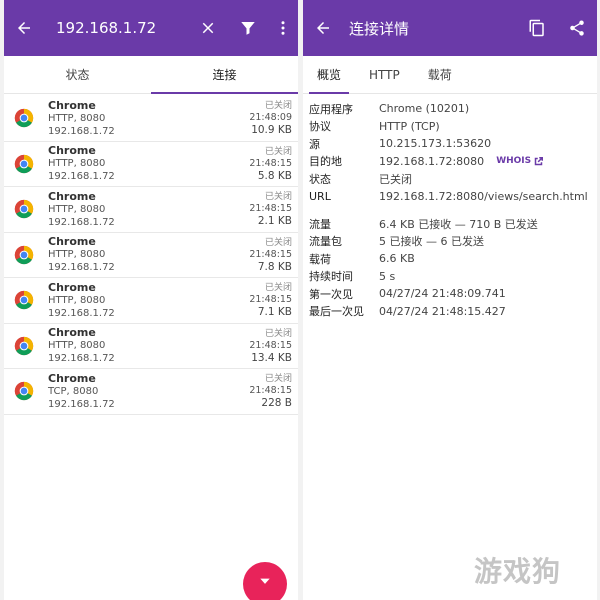 The width and height of the screenshot is (600, 600). Describe the element at coordinates (384, 74) in the screenshot. I see `tab-http: HTTP` at that location.